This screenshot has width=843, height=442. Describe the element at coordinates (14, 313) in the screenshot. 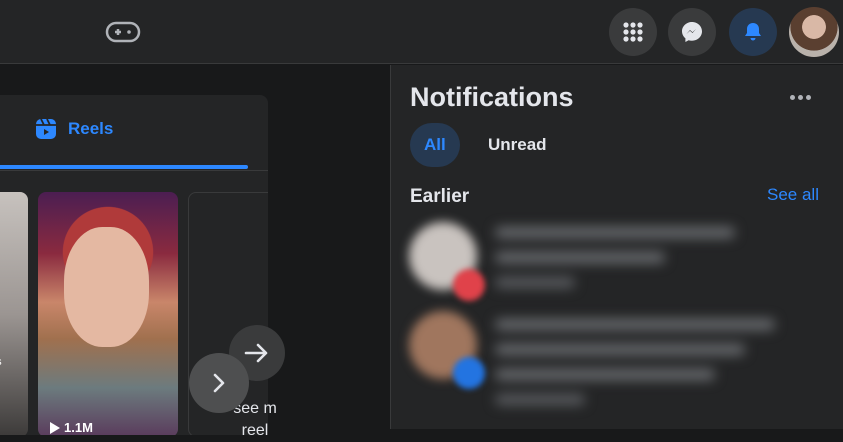

I see `reel-thumbnail: us` at that location.